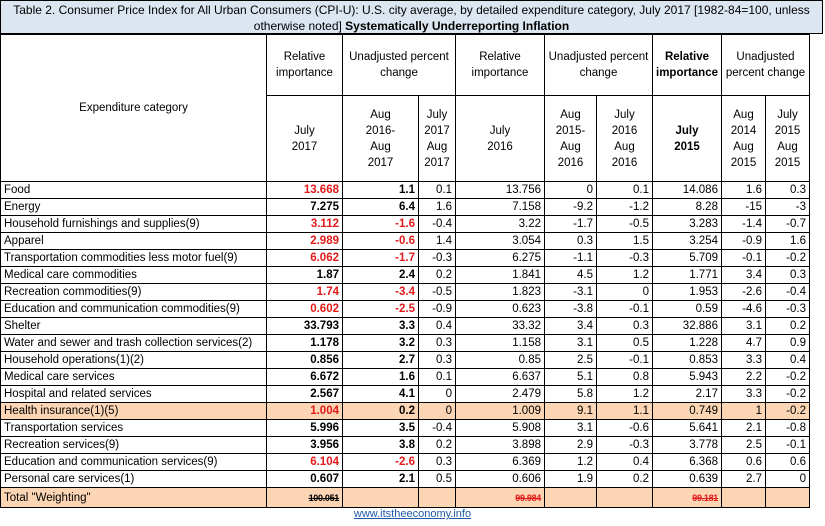 Image resolution: width=825 pixels, height=526 pixels. Describe the element at coordinates (412, 514) in the screenshot. I see `footer-link: www.itstheeconomy.info` at that location.